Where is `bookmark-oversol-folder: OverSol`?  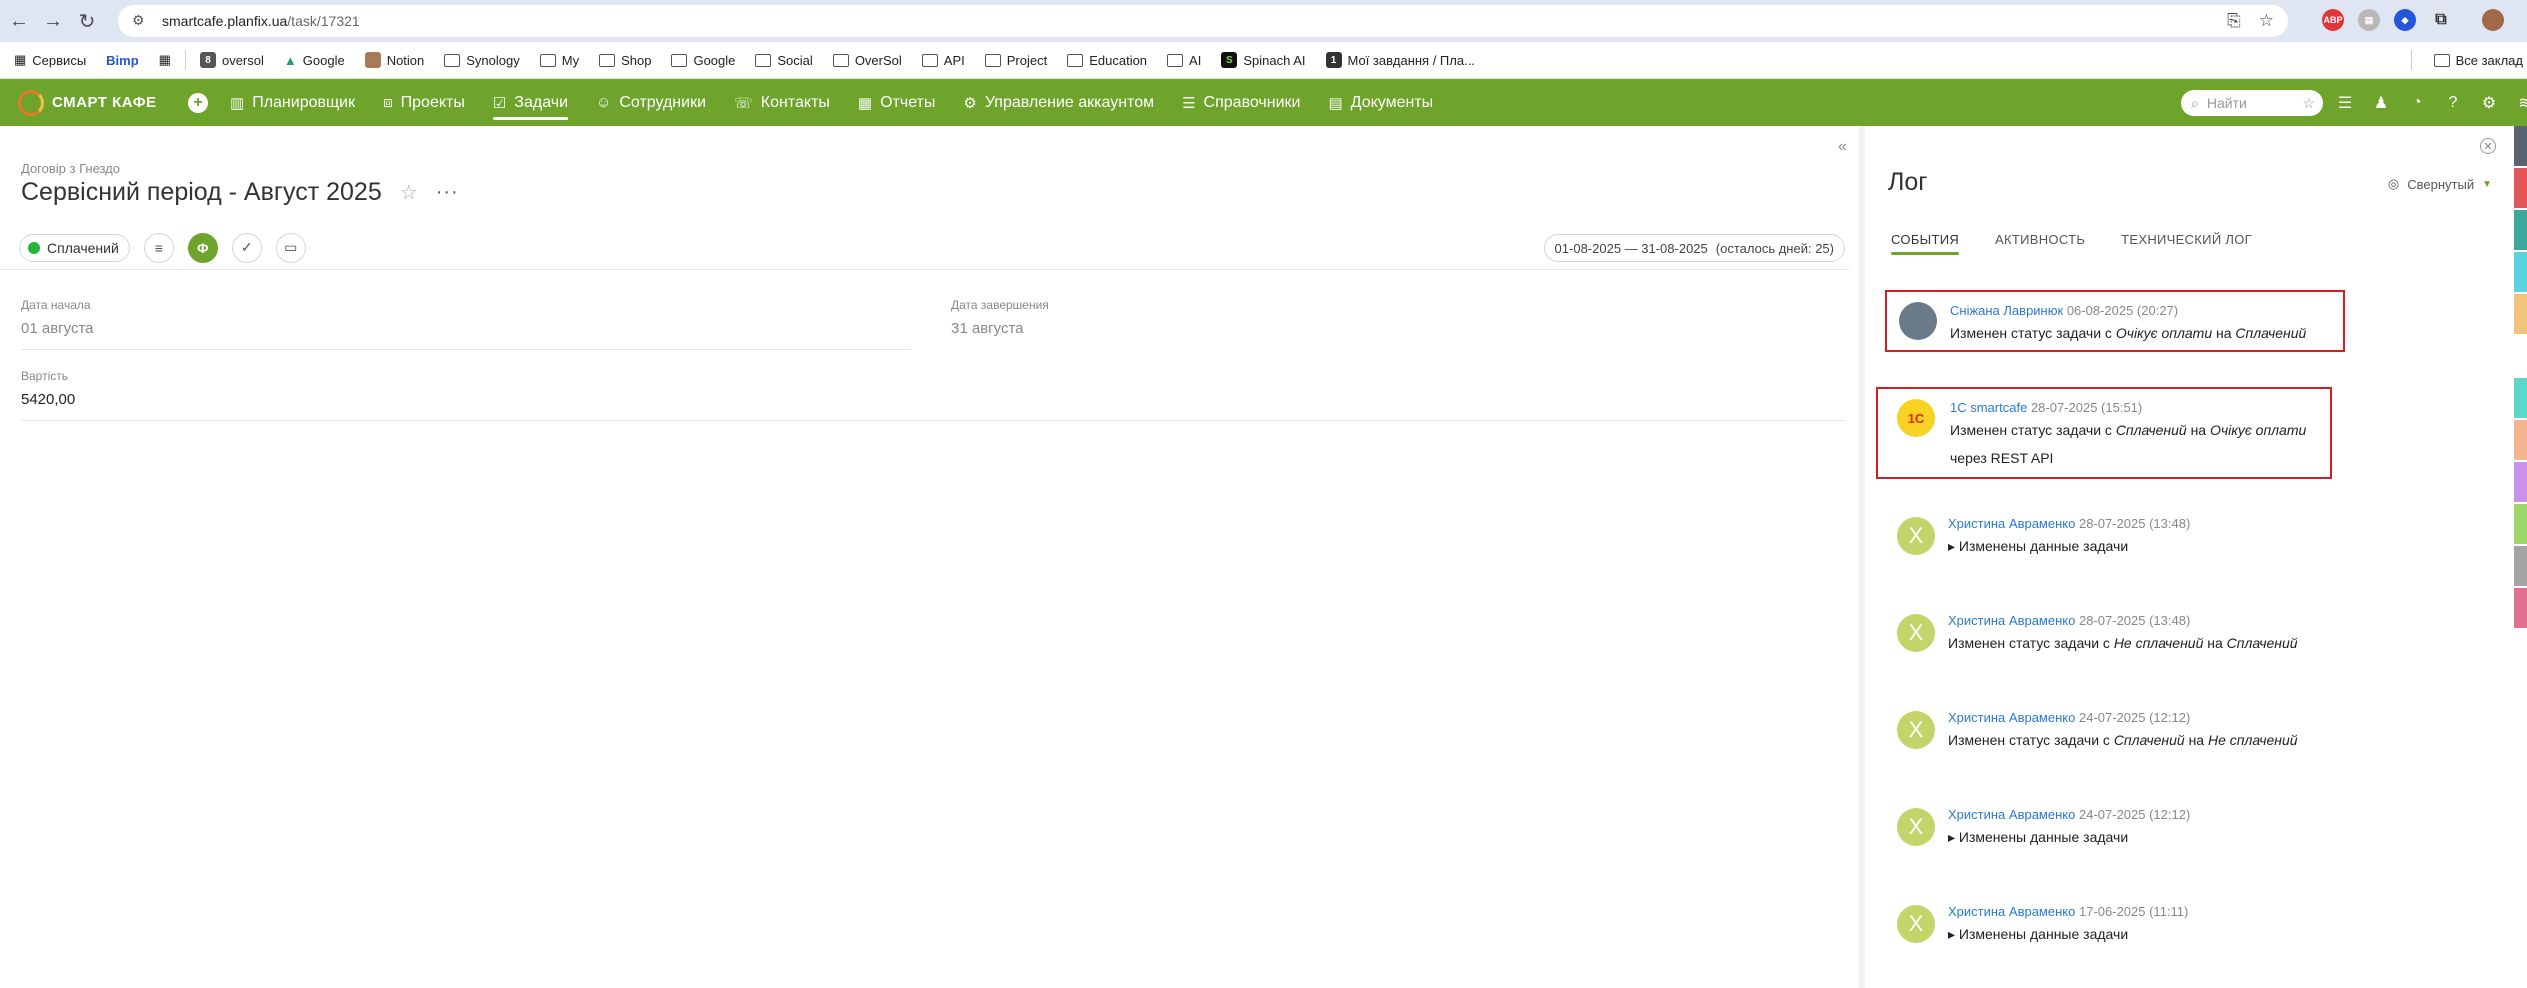 bookmark-oversol-folder: OverSol is located at coordinates (867, 60).